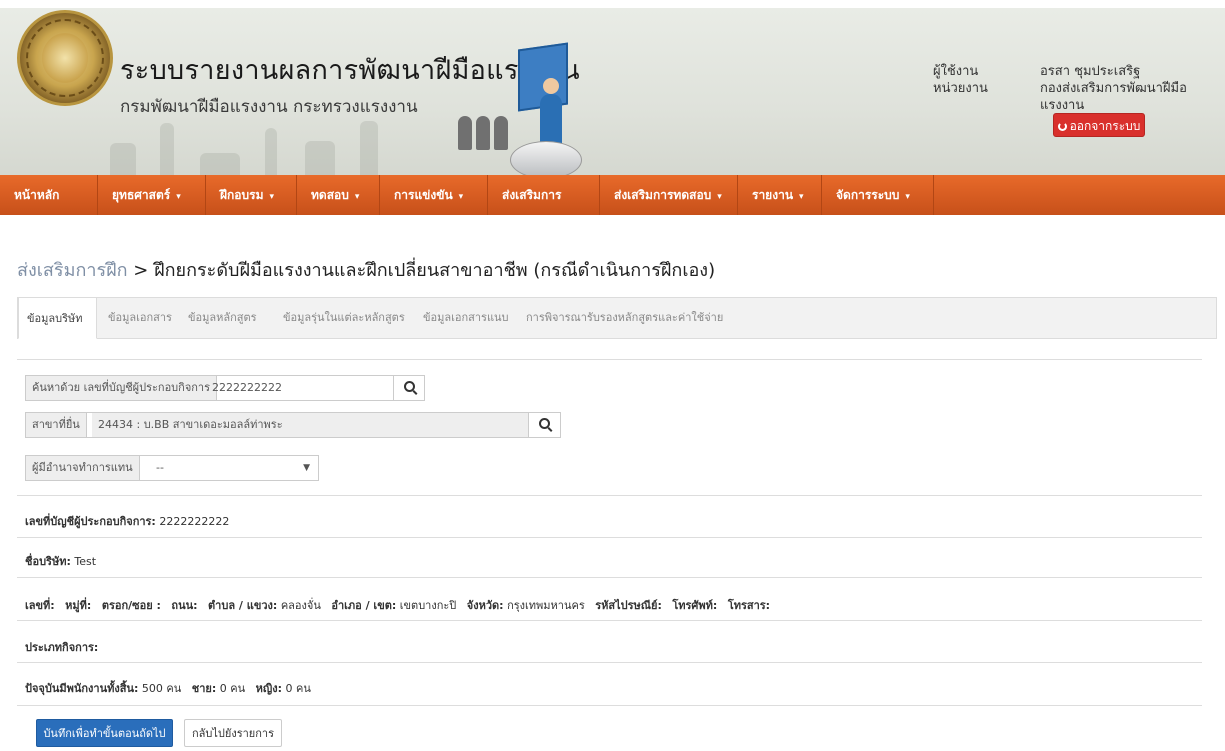  I want to click on authority-select: -- ▼, so click(234, 468).